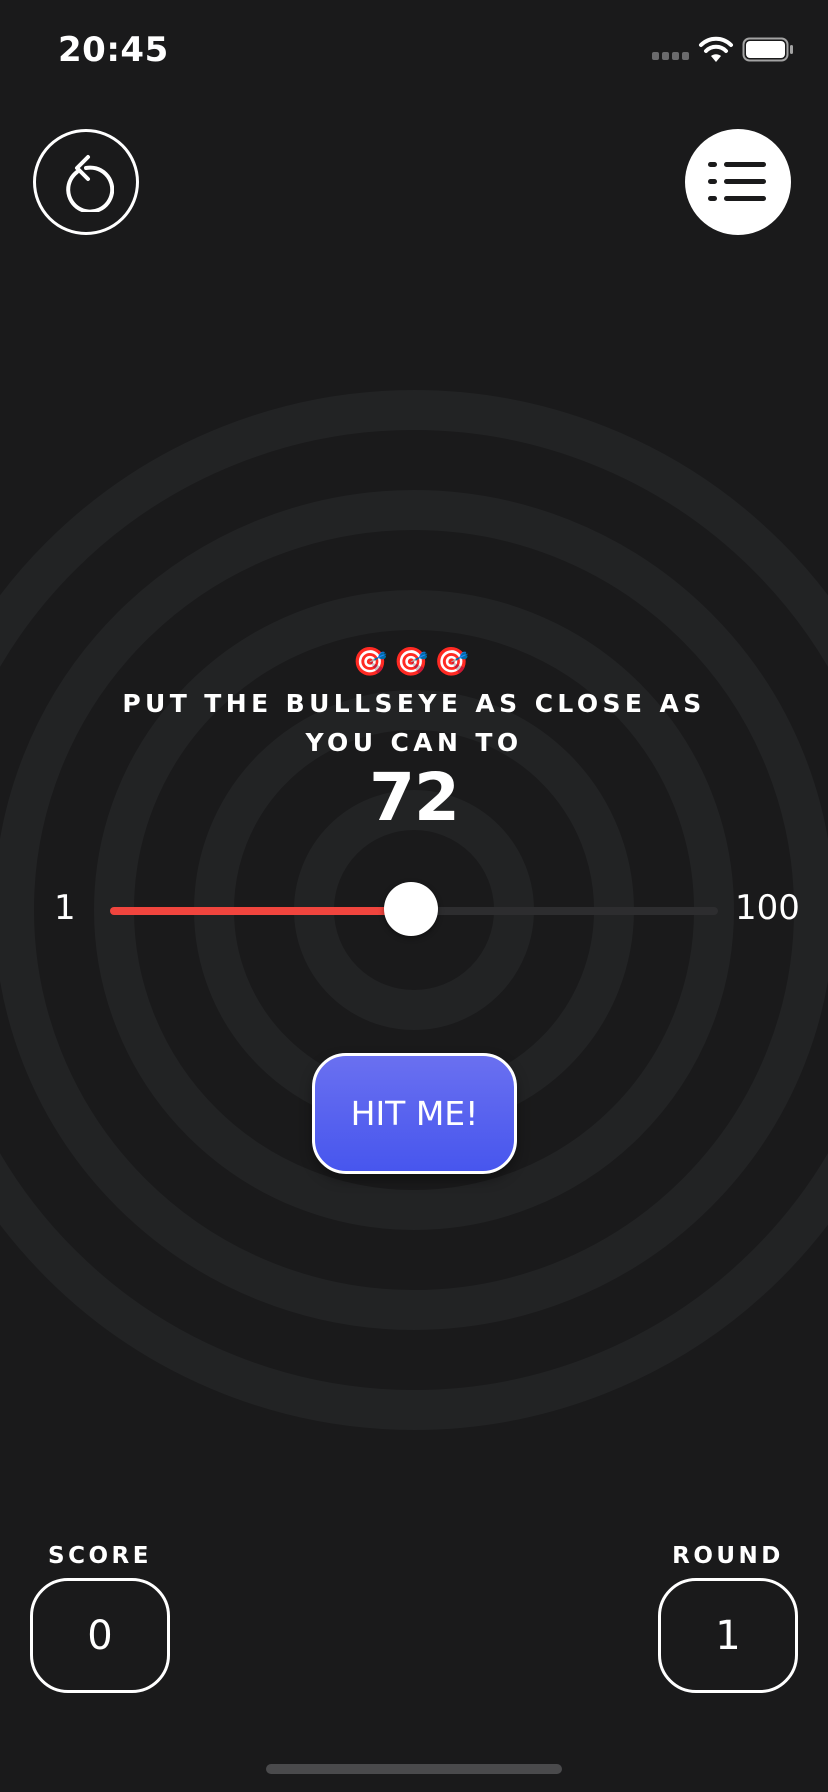 Image resolution: width=828 pixels, height=1792 pixels. I want to click on battery-icon, so click(767, 49).